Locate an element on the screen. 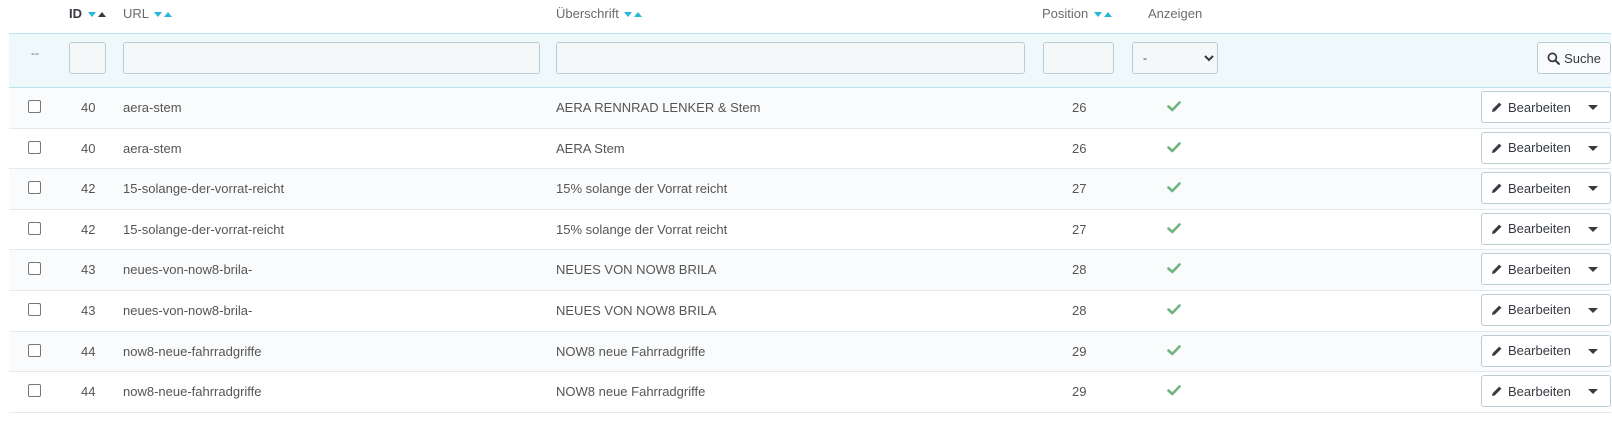  row-title: AERA Stem is located at coordinates (590, 148).